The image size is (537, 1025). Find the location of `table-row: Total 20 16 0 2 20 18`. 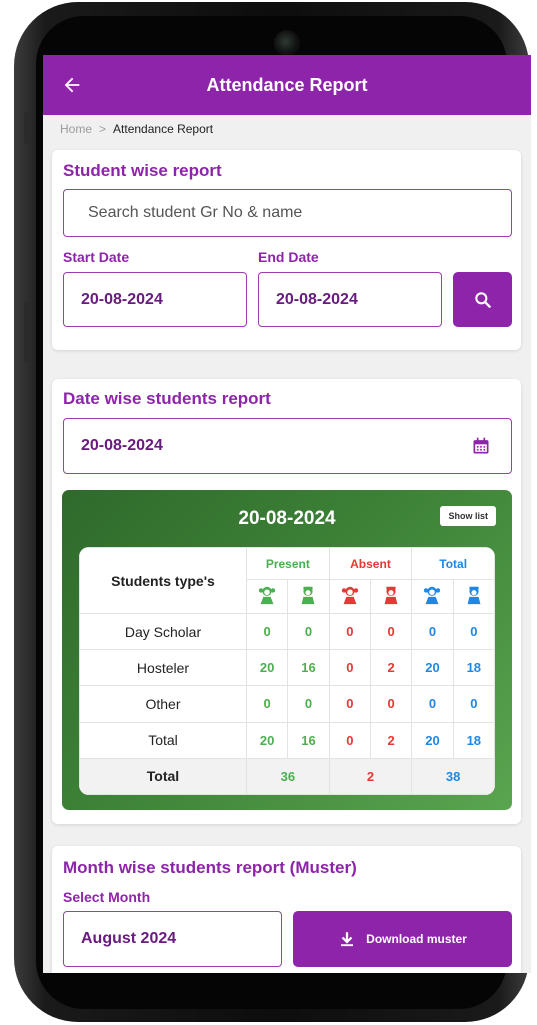

table-row: Total 20 16 0 2 20 18 is located at coordinates (287, 740).